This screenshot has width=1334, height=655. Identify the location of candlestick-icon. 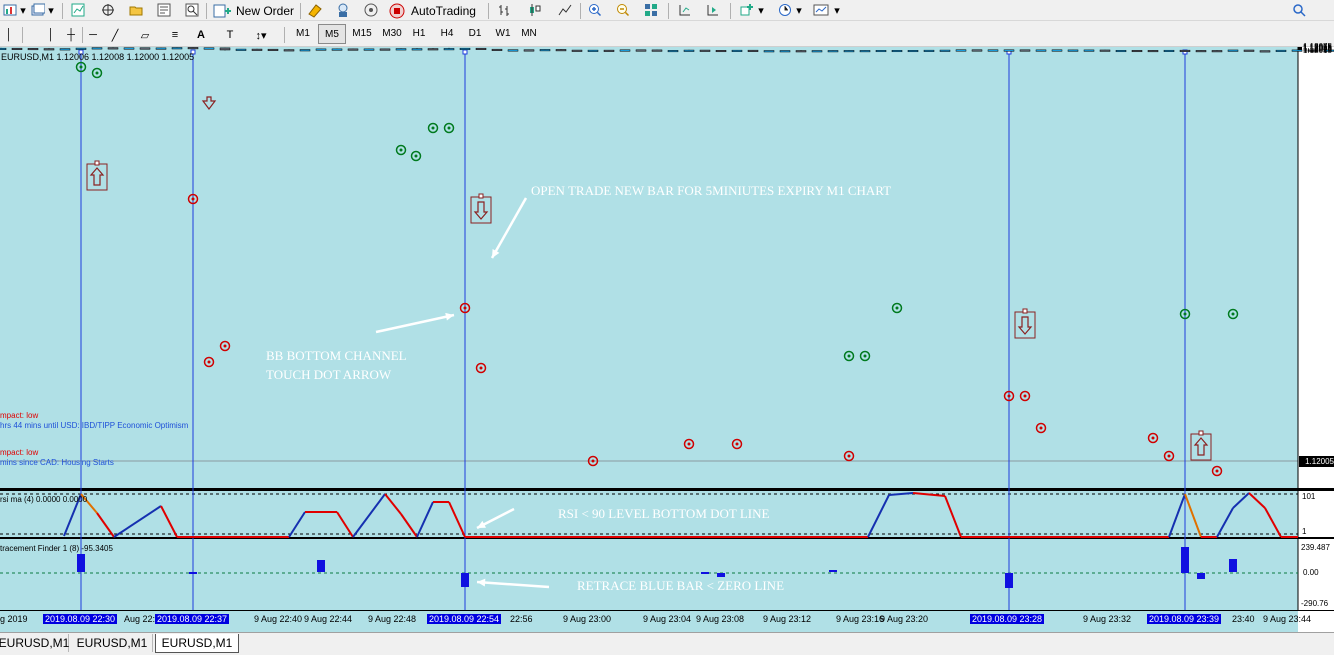
(535, 10).